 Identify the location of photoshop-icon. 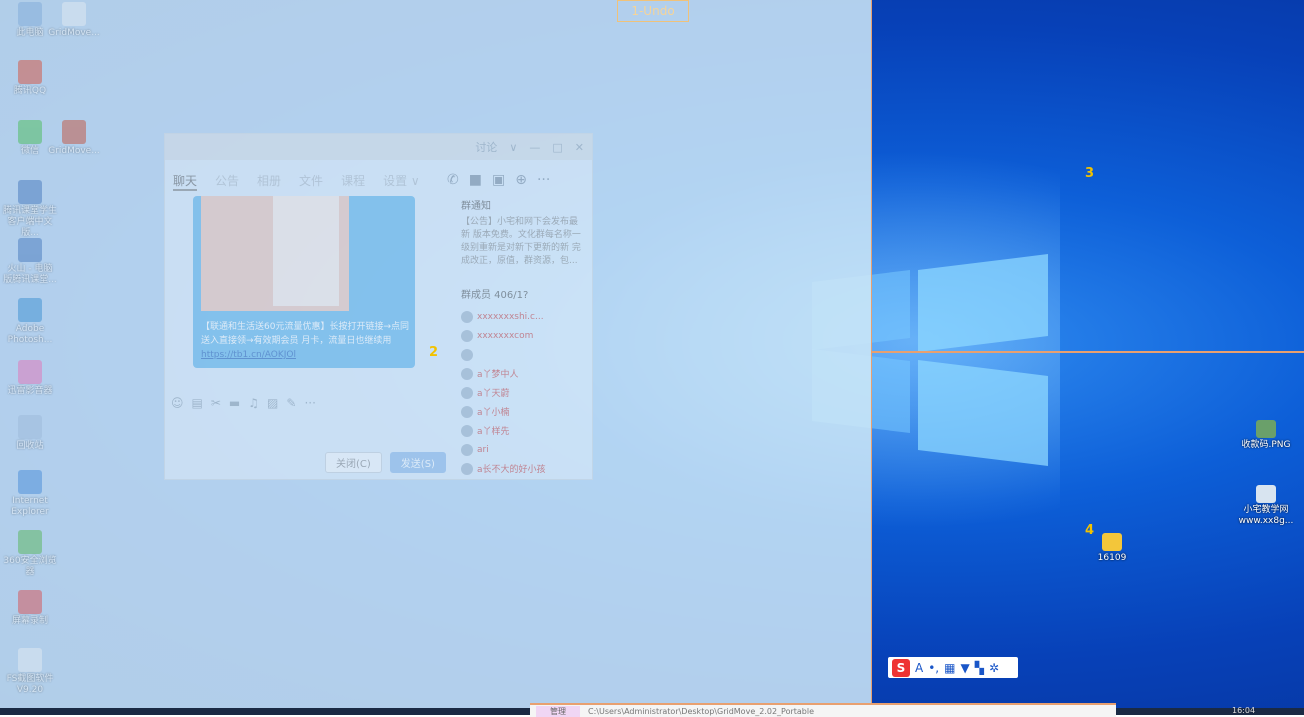
(30, 310).